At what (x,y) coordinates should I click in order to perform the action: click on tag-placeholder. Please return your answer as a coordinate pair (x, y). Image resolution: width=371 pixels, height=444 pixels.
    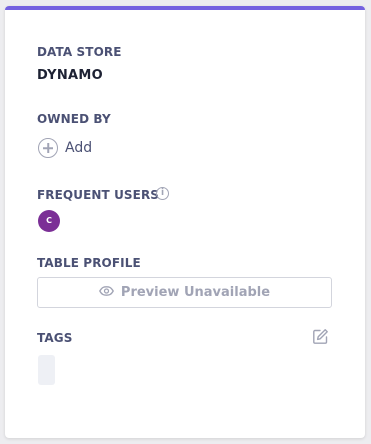
    Looking at the image, I should click on (46, 370).